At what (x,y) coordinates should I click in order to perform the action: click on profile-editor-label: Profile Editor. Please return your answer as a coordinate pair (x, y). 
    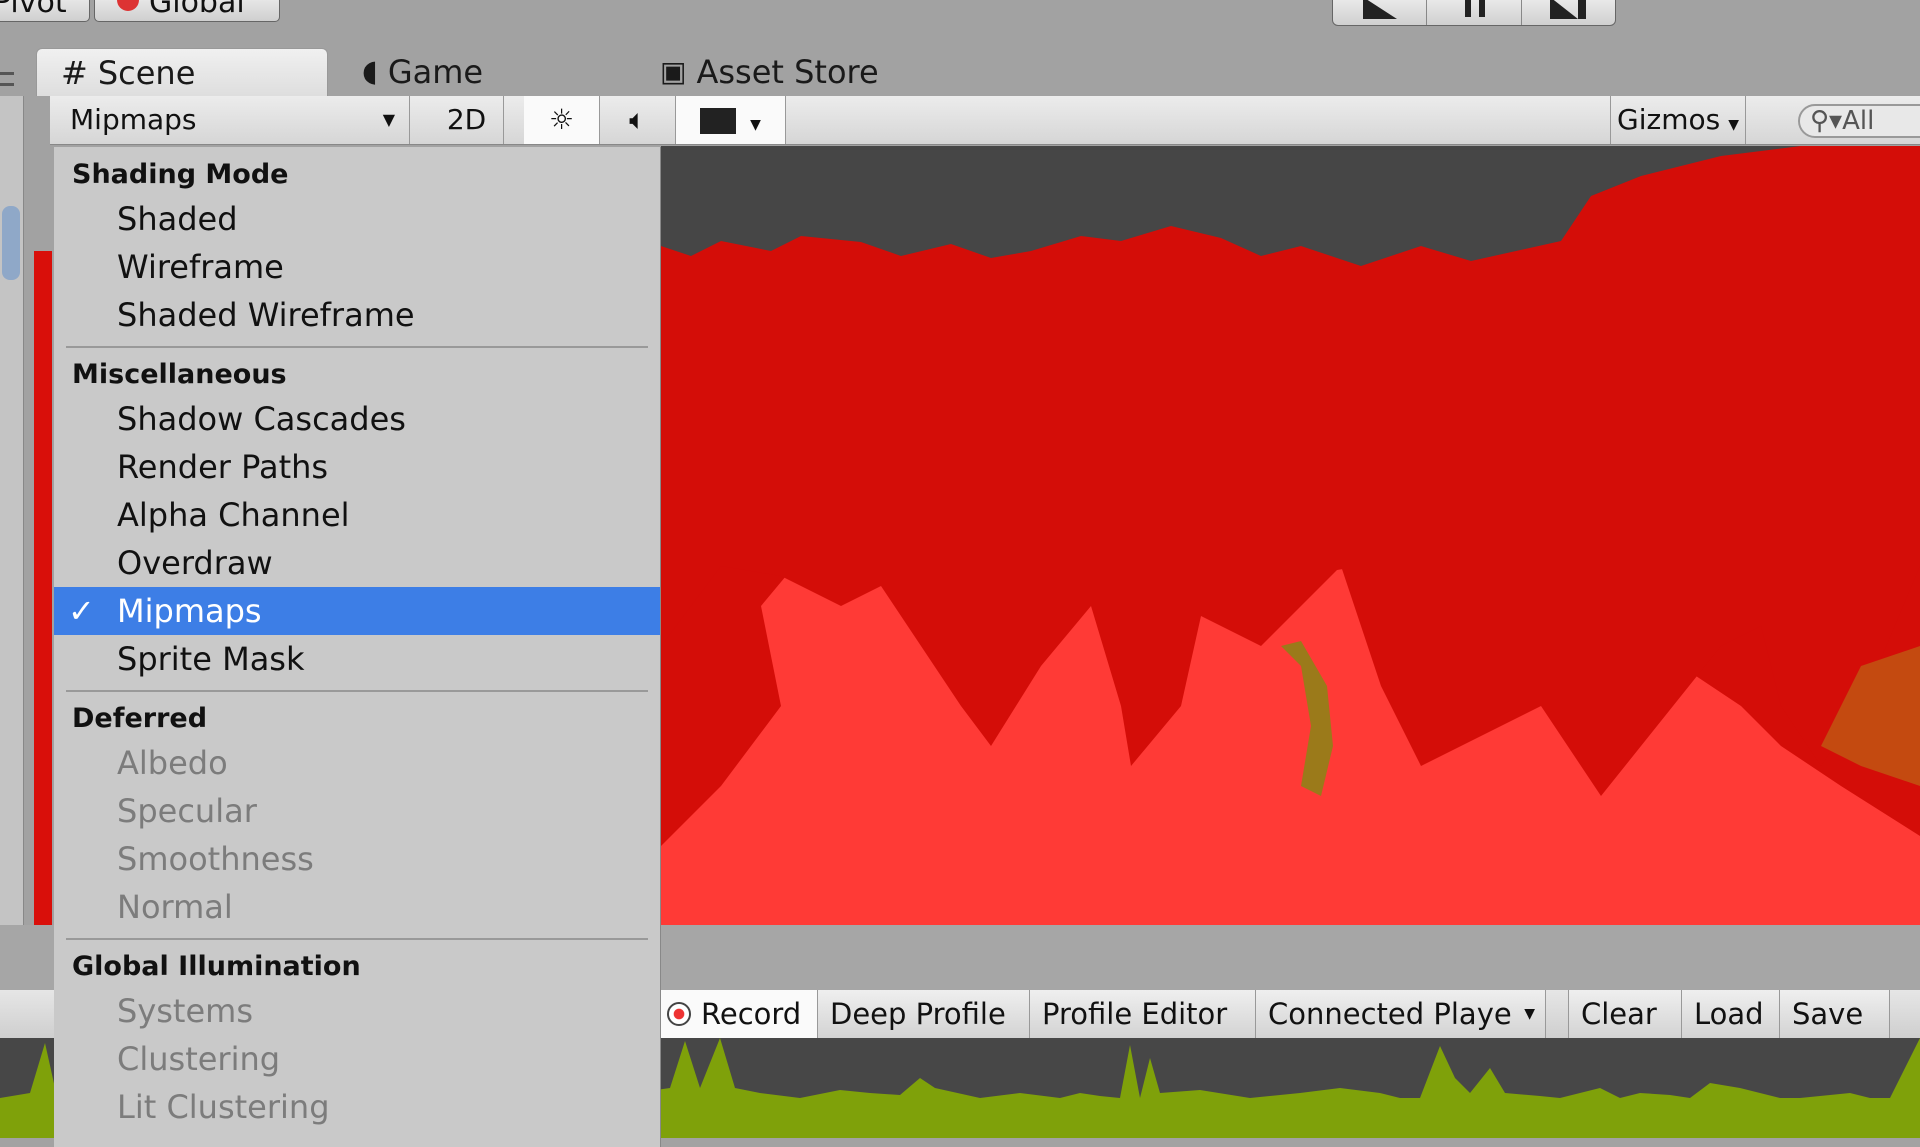
    Looking at the image, I should click on (1135, 1014).